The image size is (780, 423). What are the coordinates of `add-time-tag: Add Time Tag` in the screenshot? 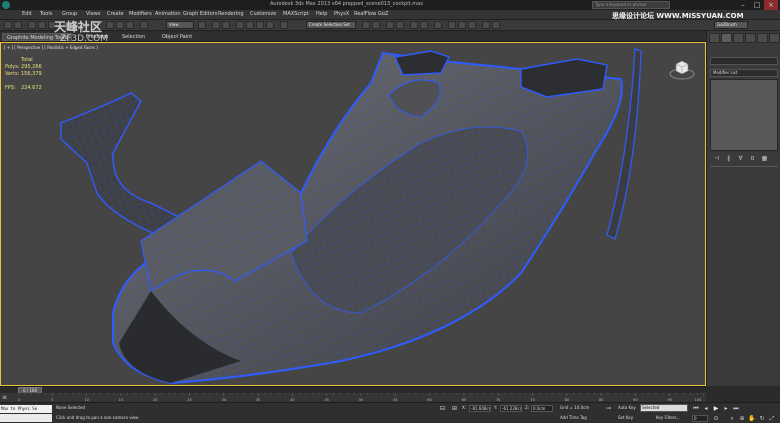 It's located at (573, 417).